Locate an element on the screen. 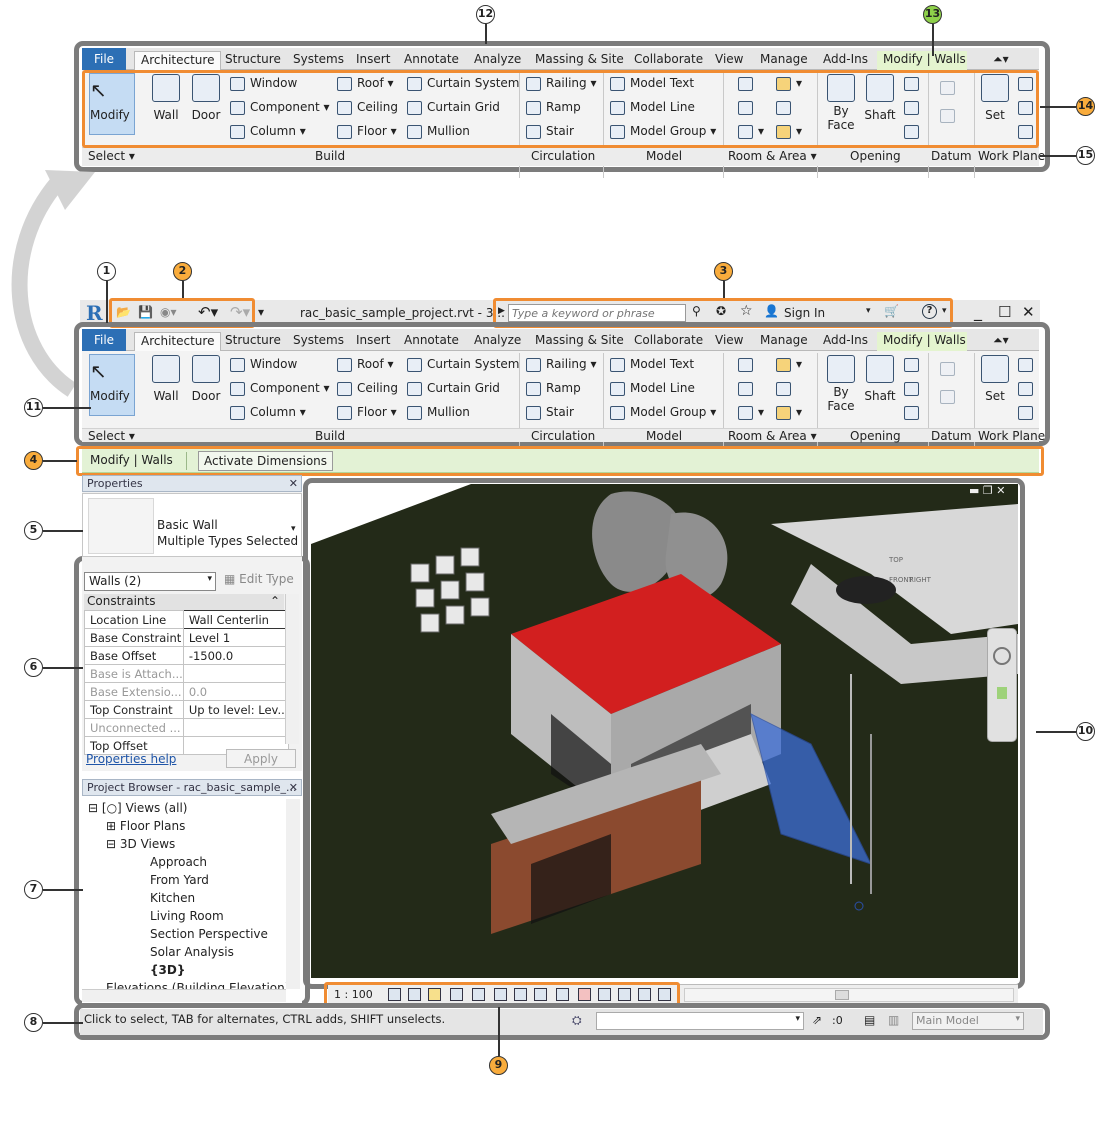  property-row: Base Extensio... 0.0 is located at coordinates (187, 691).